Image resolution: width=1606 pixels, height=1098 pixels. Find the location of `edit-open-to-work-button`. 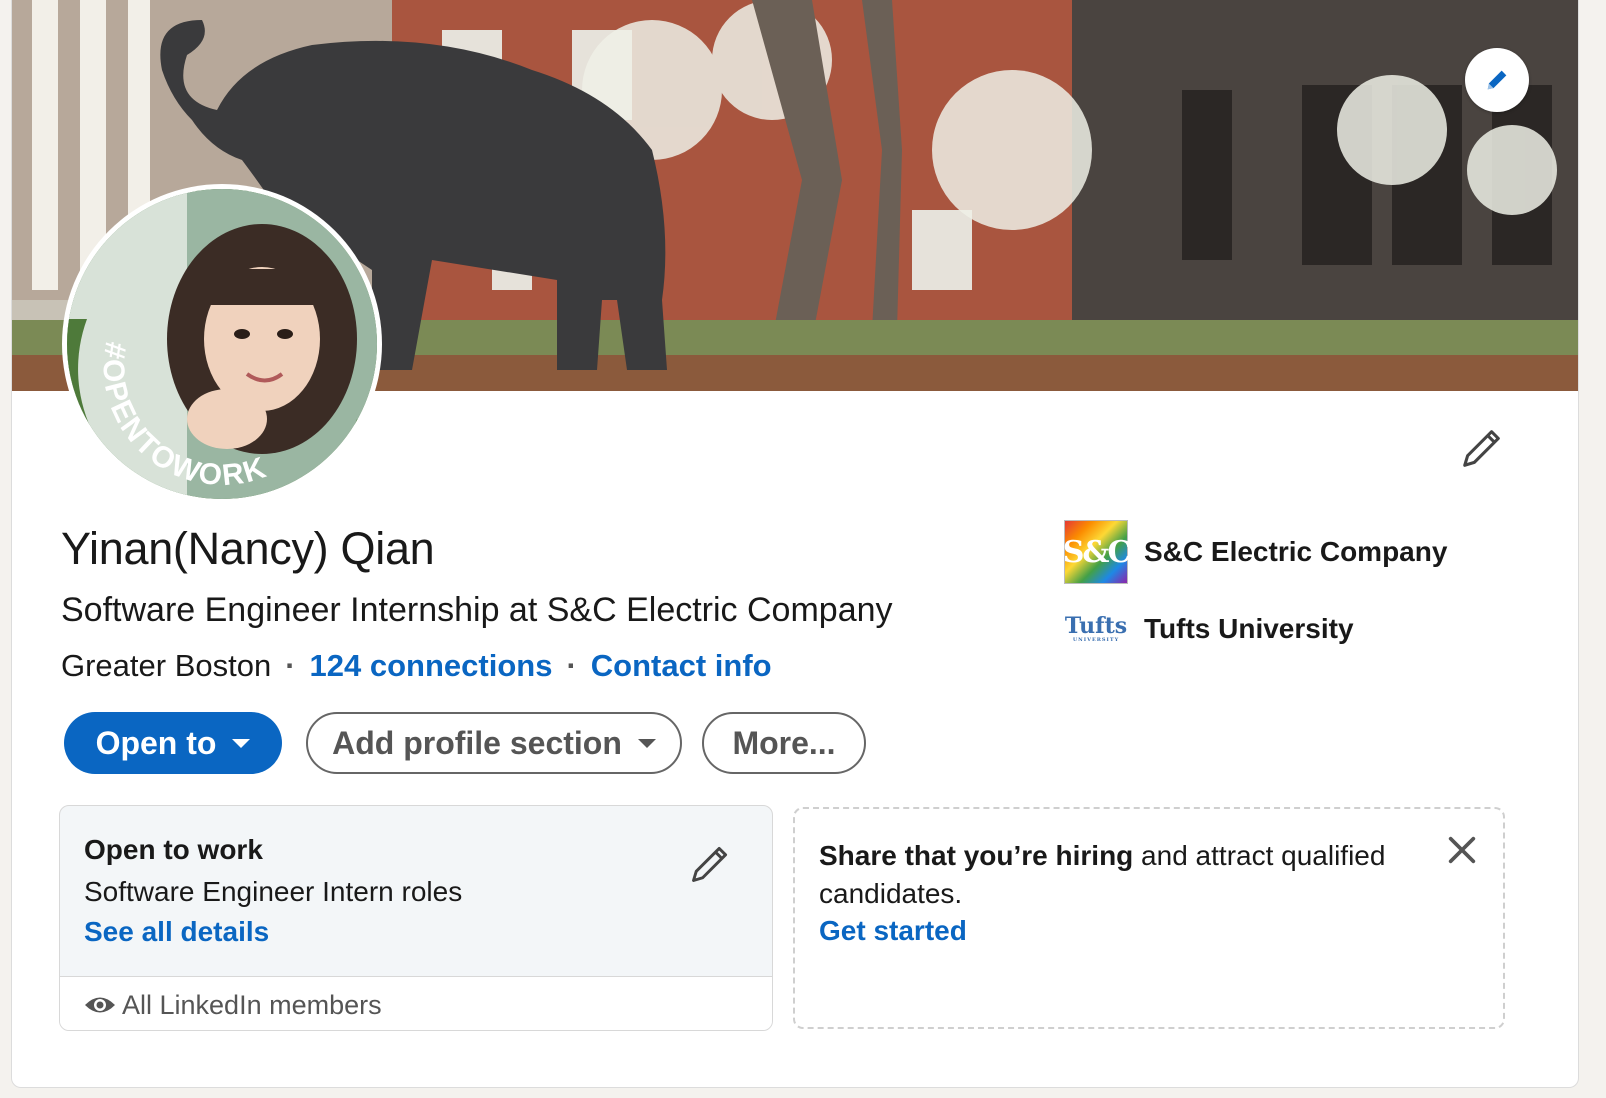

edit-open-to-work-button is located at coordinates (710, 864).